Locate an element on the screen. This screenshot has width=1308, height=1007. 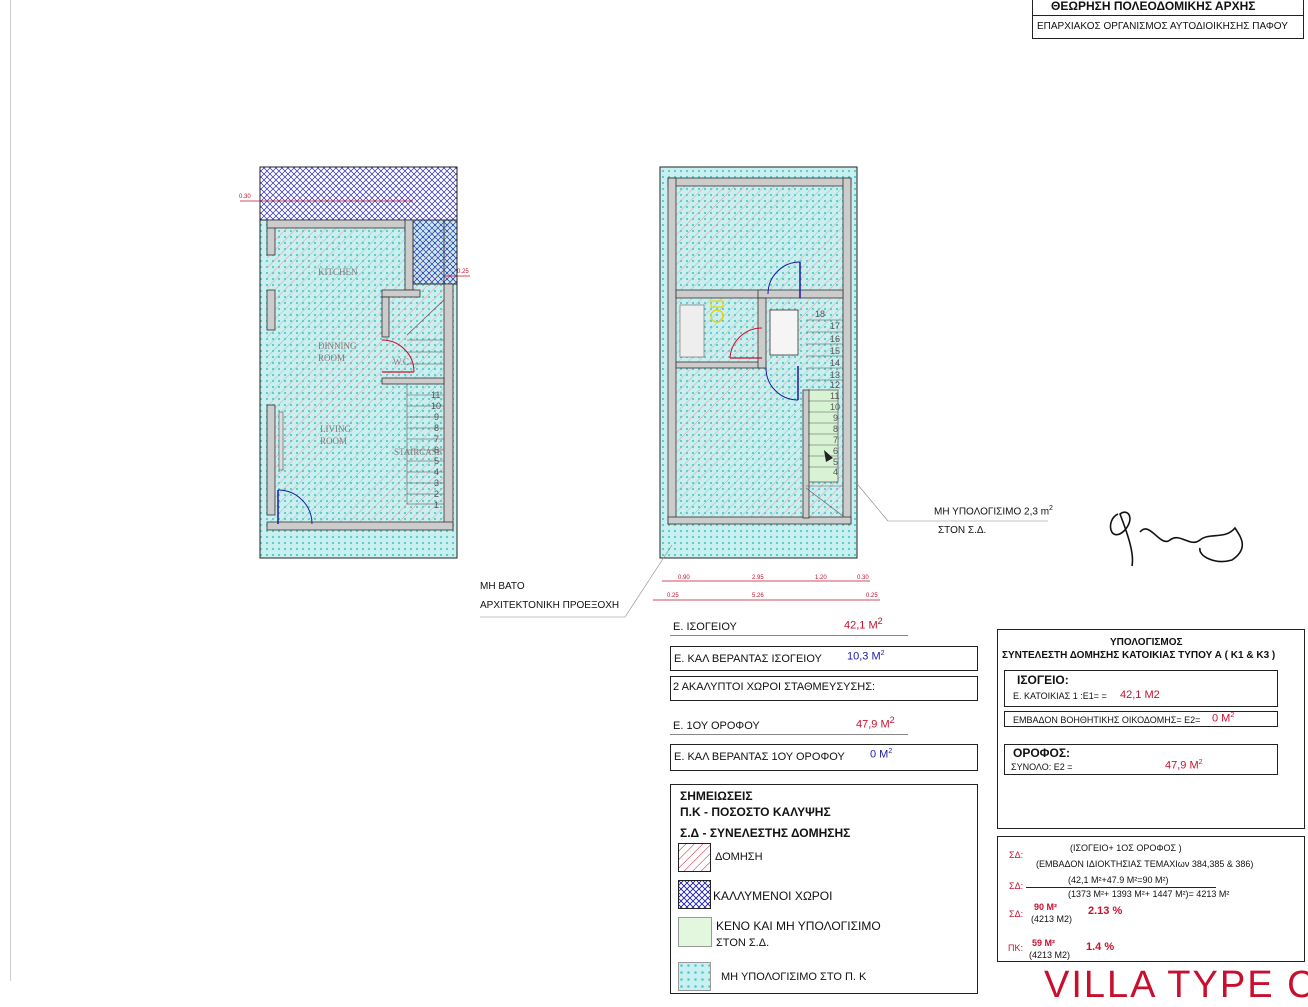
first-veranda-value: 0 M2 is located at coordinates (881, 754).